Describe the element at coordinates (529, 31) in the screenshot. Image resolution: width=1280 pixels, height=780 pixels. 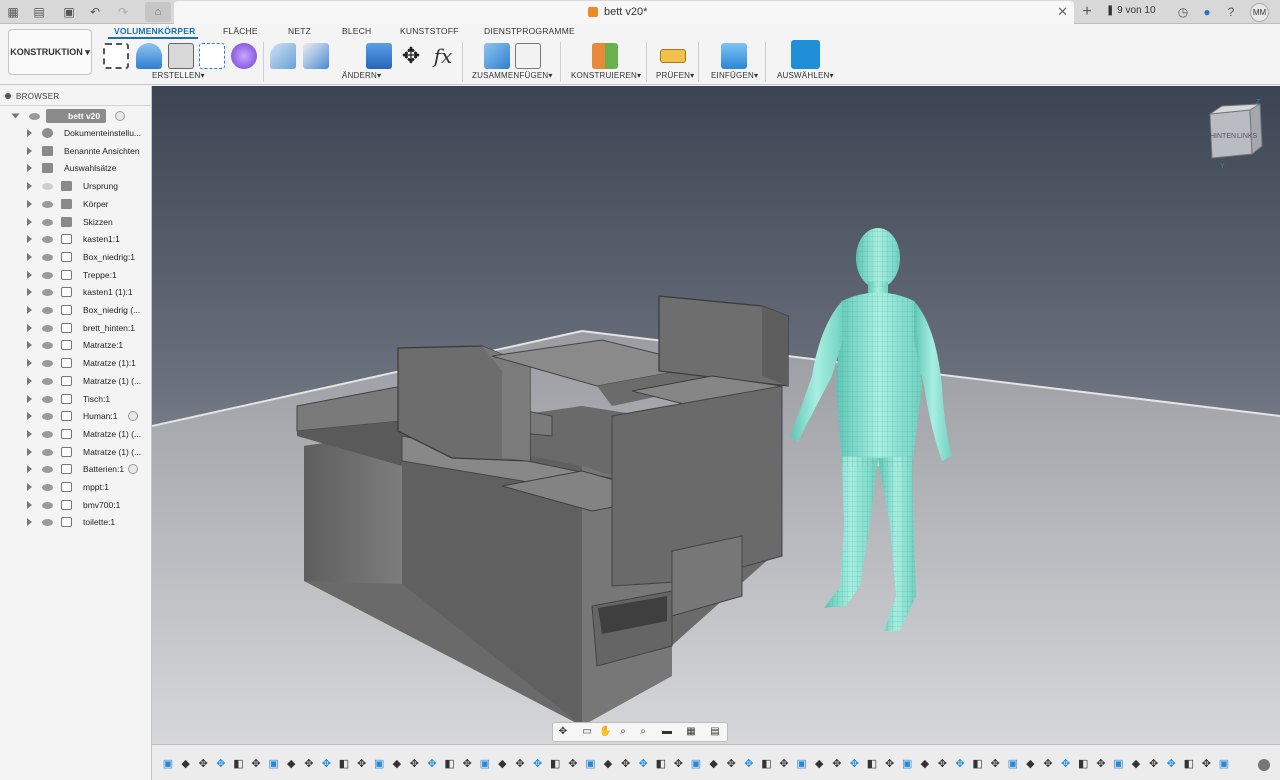
I see `tab-dienstprogramme: DIENSTPROGRAMME` at that location.